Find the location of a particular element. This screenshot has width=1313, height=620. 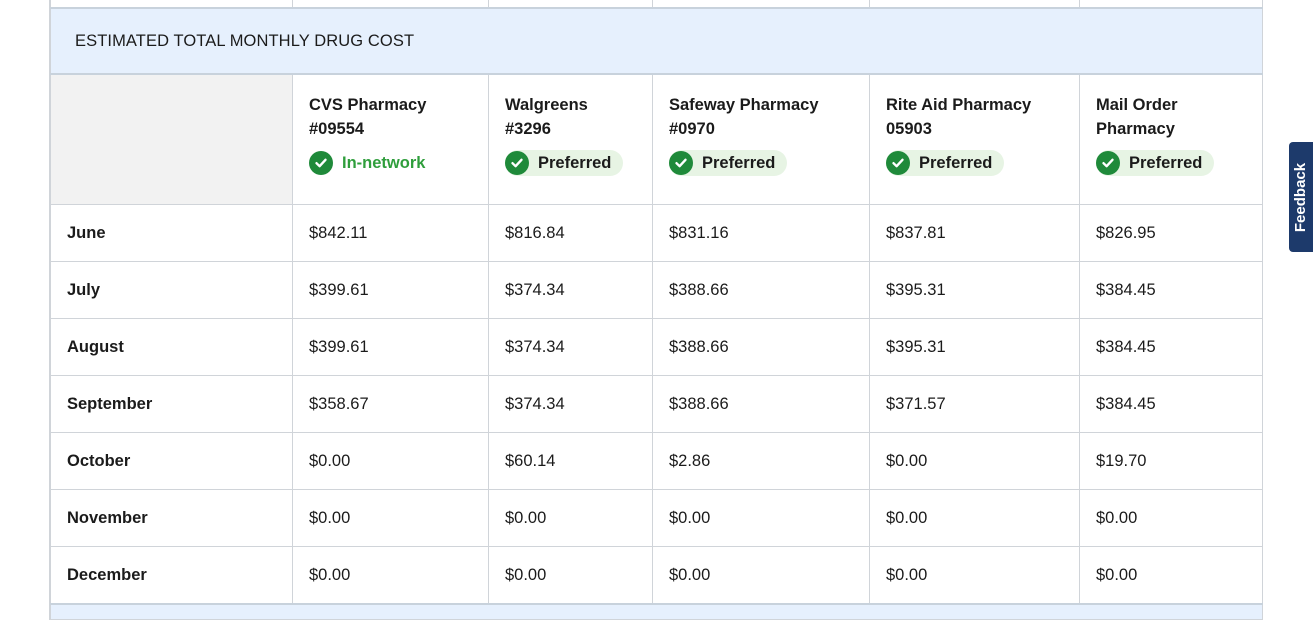

network-status-badge: In-network is located at coordinates (373, 163).